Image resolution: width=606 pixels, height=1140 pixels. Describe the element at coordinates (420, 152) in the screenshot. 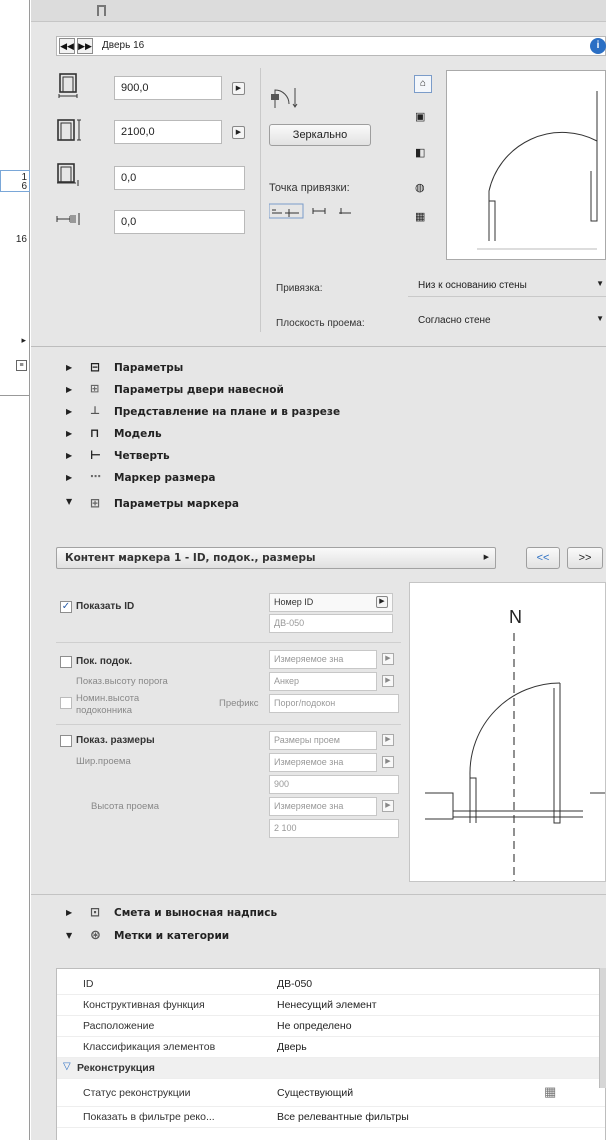

I see `view-side-icon: ◧` at that location.